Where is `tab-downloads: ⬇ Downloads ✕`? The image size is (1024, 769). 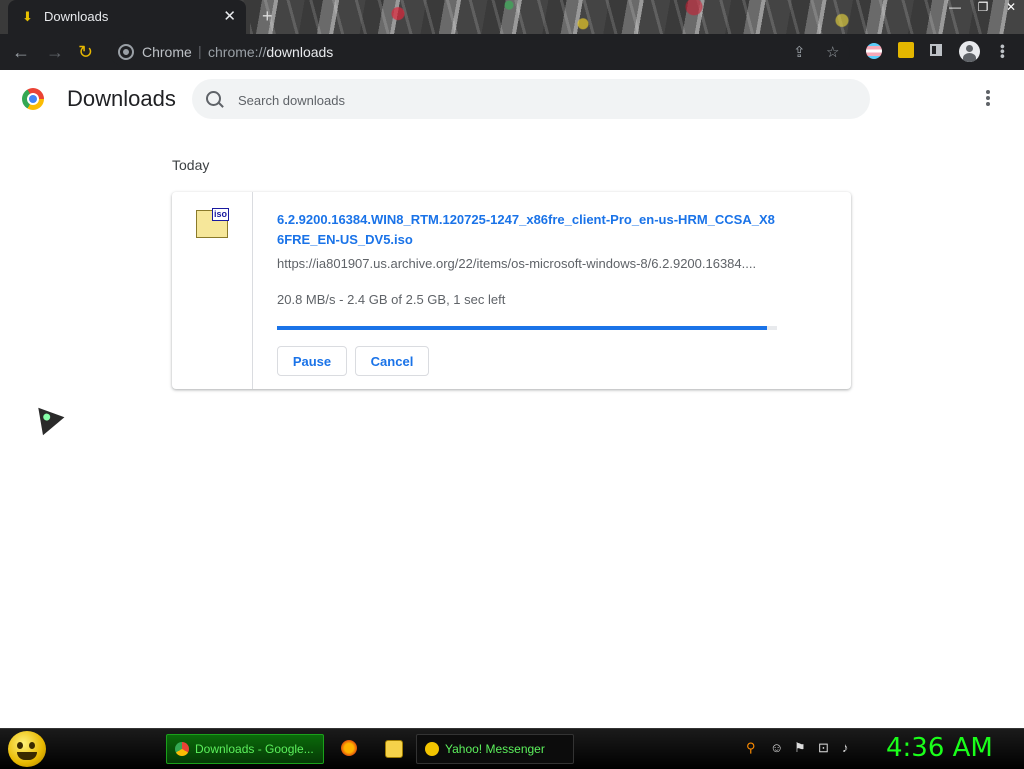
tab-downloads: ⬇ Downloads ✕ is located at coordinates (127, 17).